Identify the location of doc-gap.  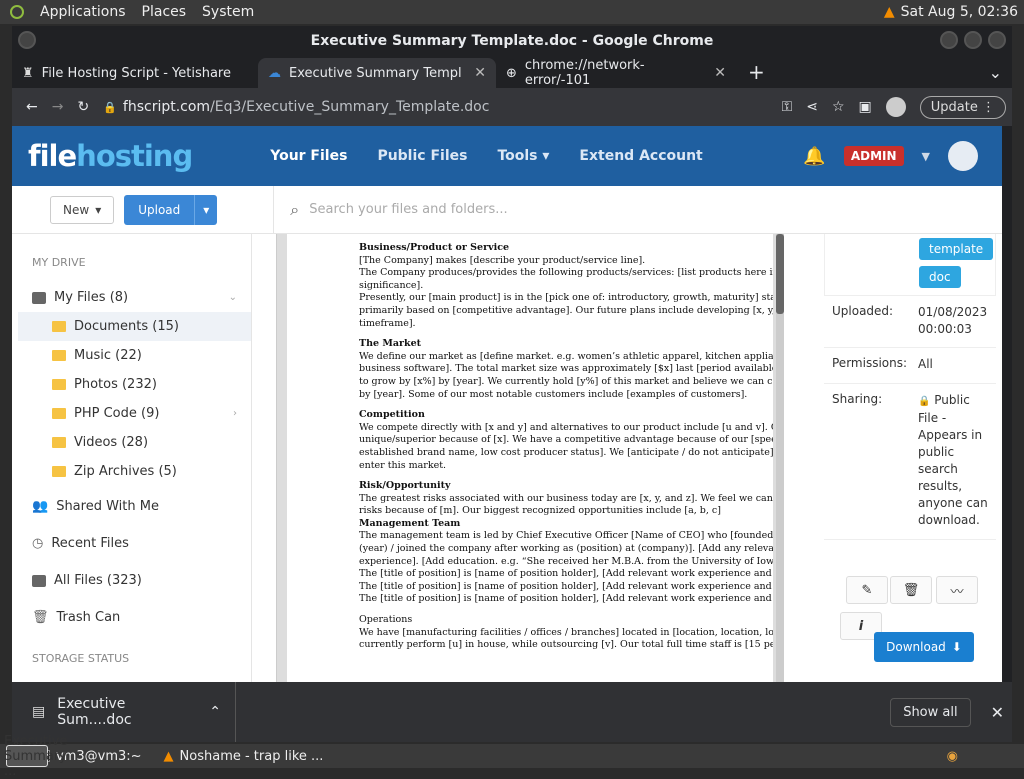
(566, 334).